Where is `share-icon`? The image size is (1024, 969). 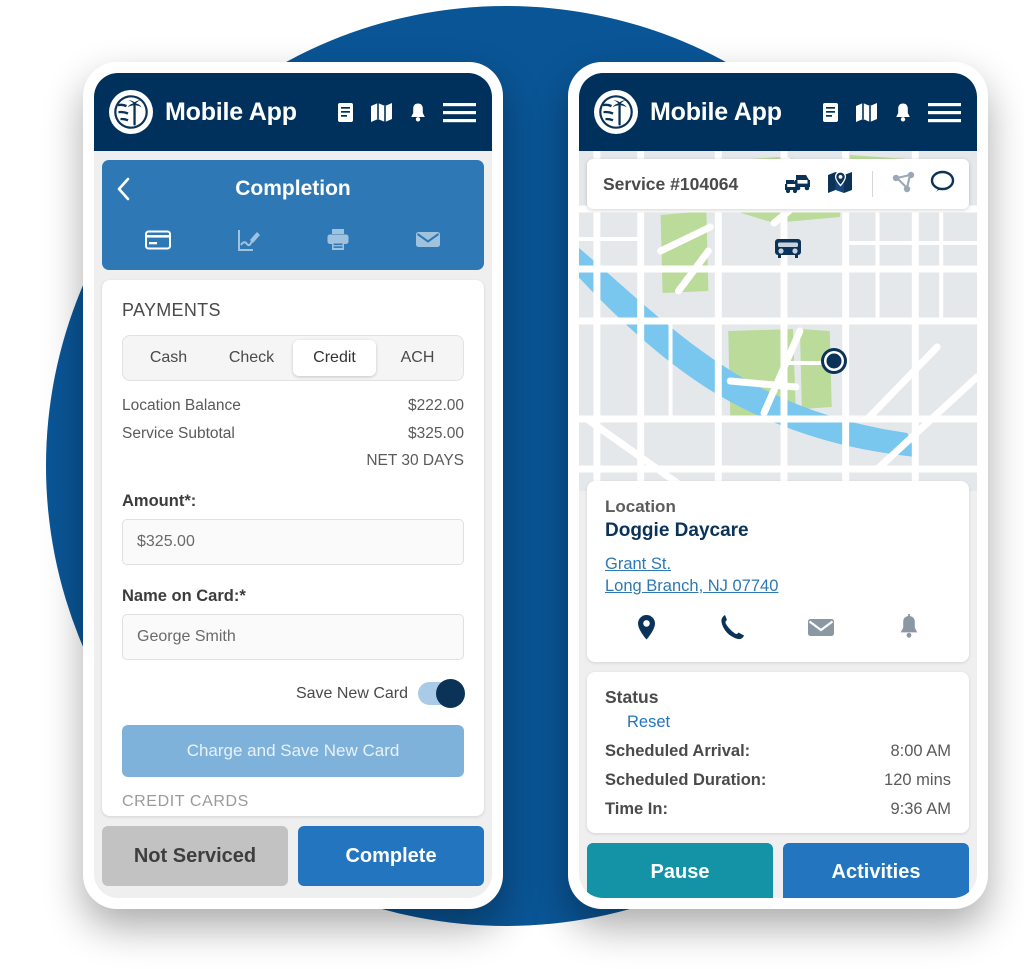 share-icon is located at coordinates (903, 184).